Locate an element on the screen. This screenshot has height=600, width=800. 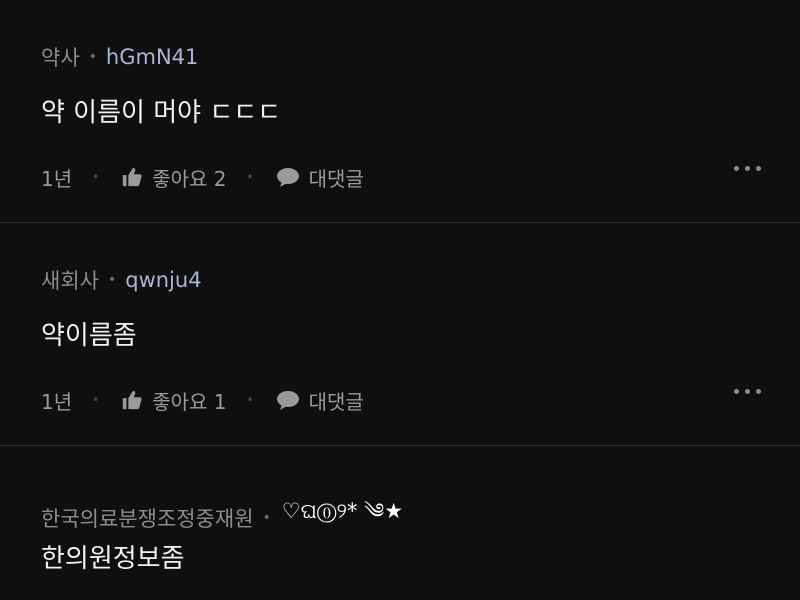
comment-meta: 새회사 • qwnju4 is located at coordinates (121, 280).